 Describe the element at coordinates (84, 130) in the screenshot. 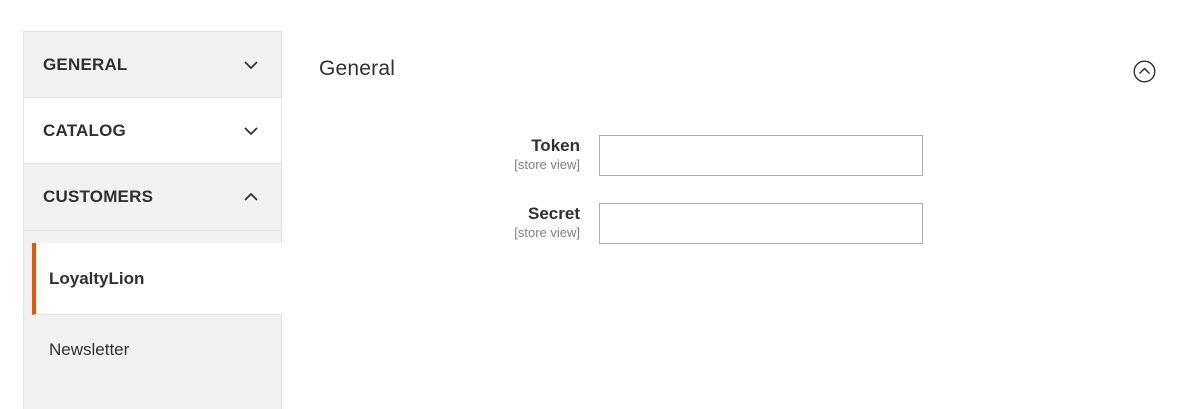

I see `sidebar-section-label: CATALOG` at that location.